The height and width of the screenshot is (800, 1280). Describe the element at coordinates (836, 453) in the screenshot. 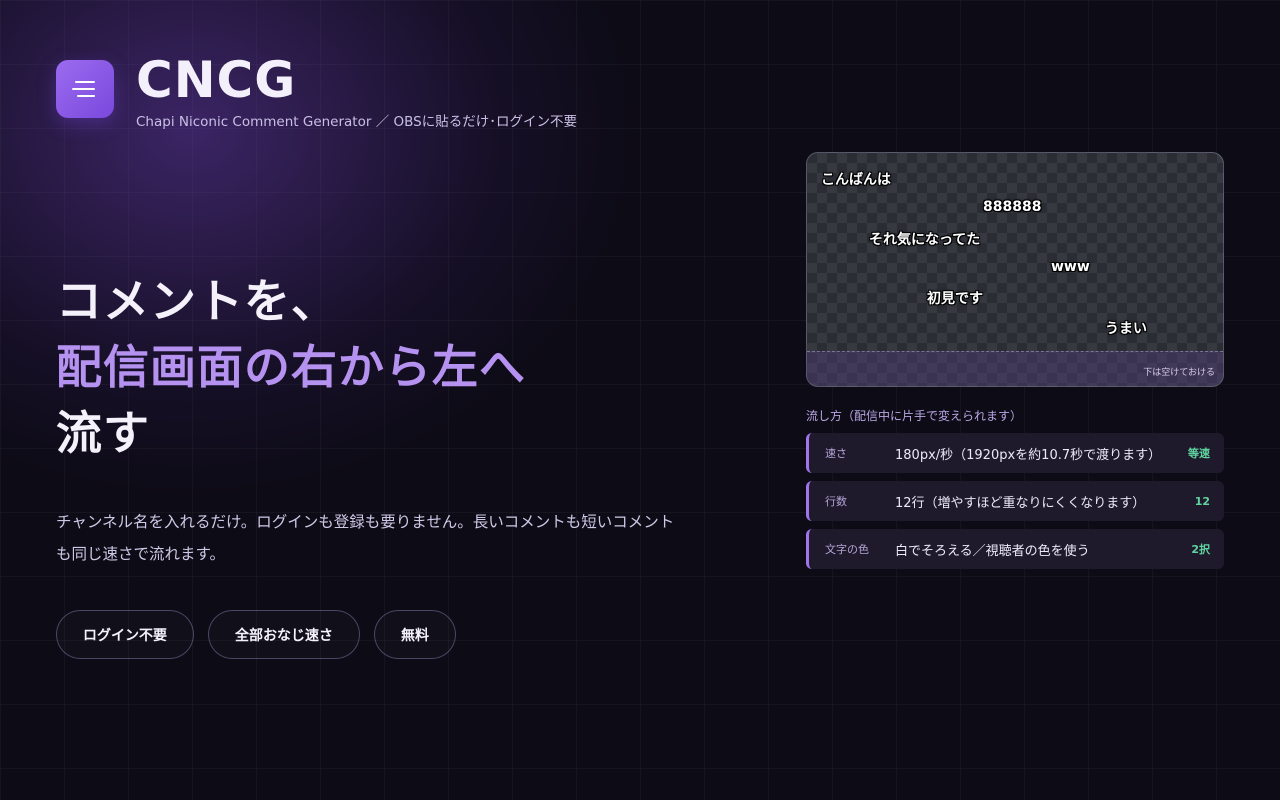

I see `setting-key: 速さ` at that location.